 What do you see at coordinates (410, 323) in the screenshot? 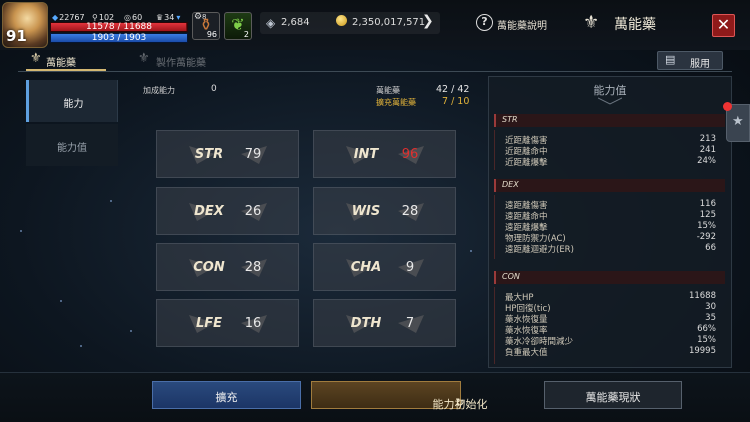
I see `stat-value: 7` at bounding box center [410, 323].